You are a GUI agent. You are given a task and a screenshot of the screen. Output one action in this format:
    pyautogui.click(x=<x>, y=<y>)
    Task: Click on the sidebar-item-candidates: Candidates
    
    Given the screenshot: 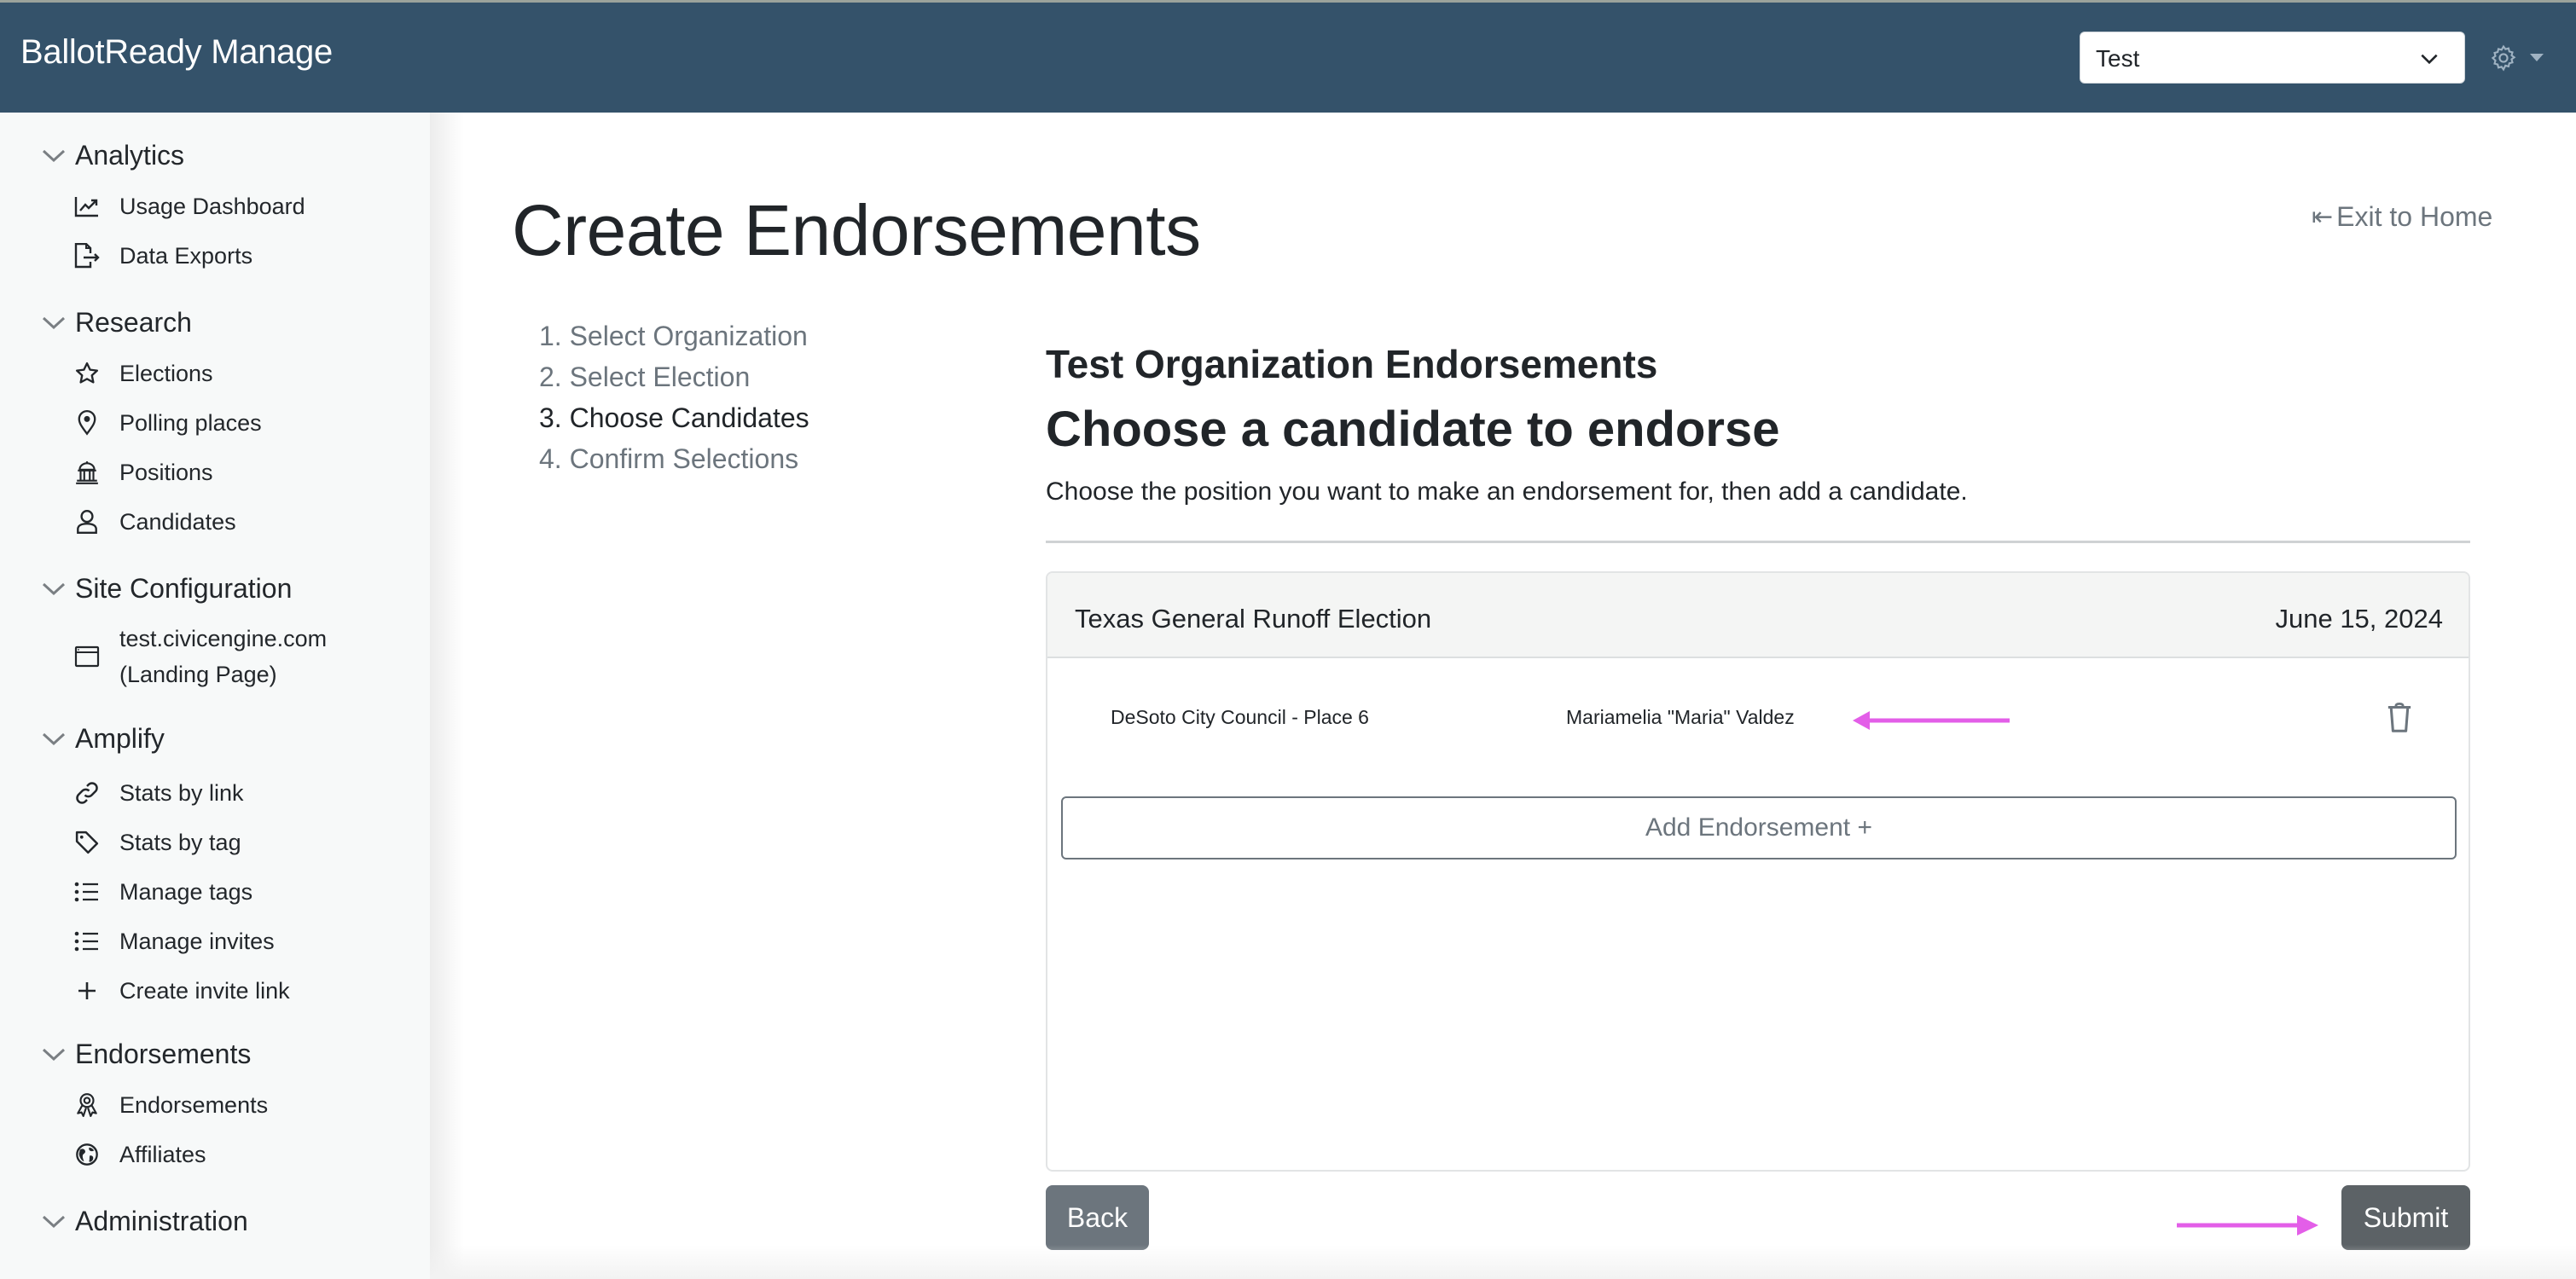 What is the action you would take?
    pyautogui.click(x=154, y=522)
    